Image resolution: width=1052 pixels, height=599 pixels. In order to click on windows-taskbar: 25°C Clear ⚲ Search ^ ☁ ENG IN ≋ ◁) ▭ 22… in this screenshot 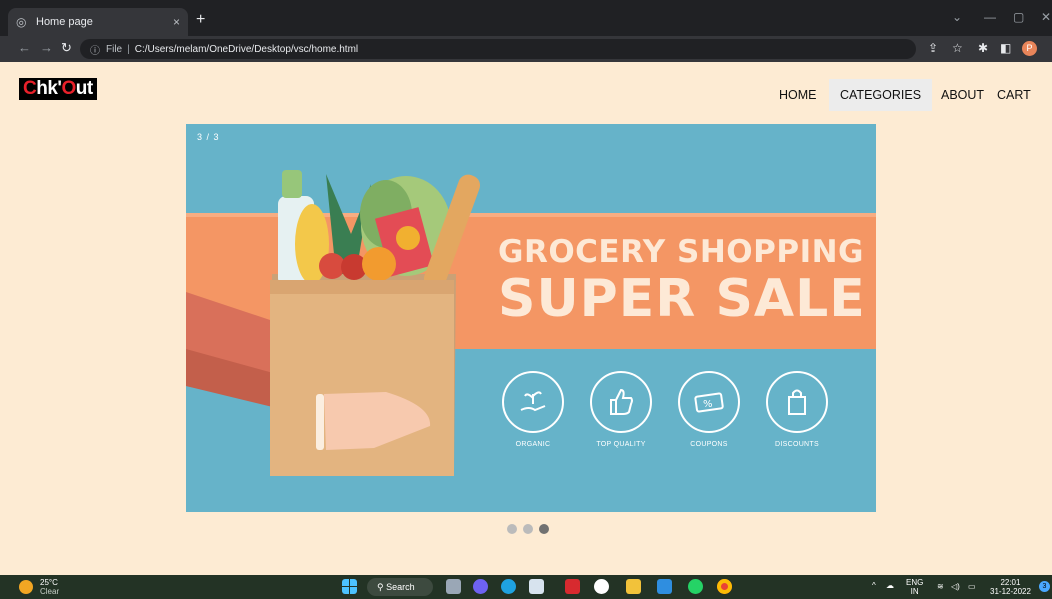, I will do `click(526, 587)`.